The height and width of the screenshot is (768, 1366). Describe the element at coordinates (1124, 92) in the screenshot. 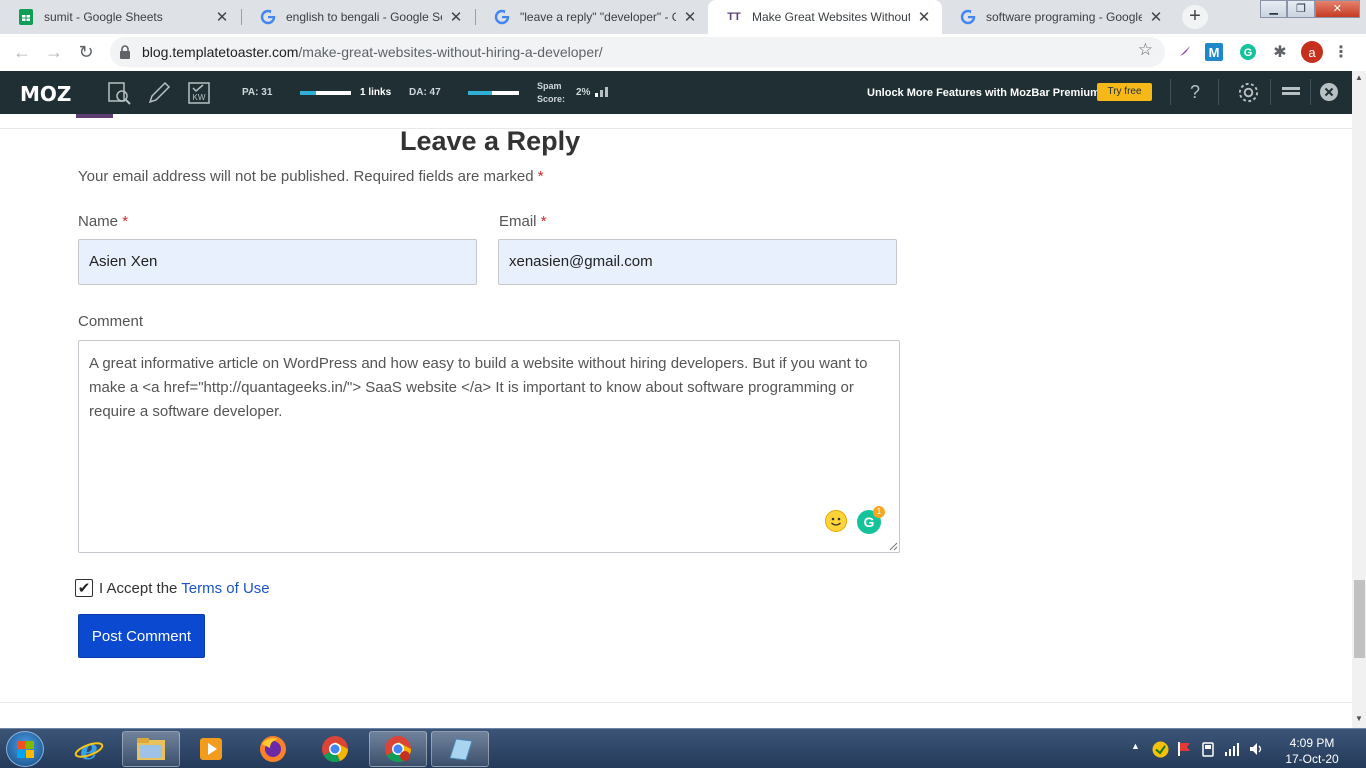

I see `try-free-button: Try free` at that location.